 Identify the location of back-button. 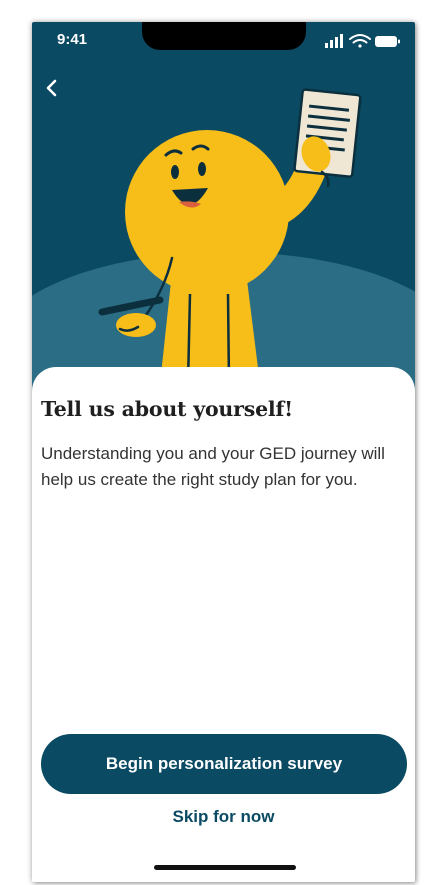
(52, 88).